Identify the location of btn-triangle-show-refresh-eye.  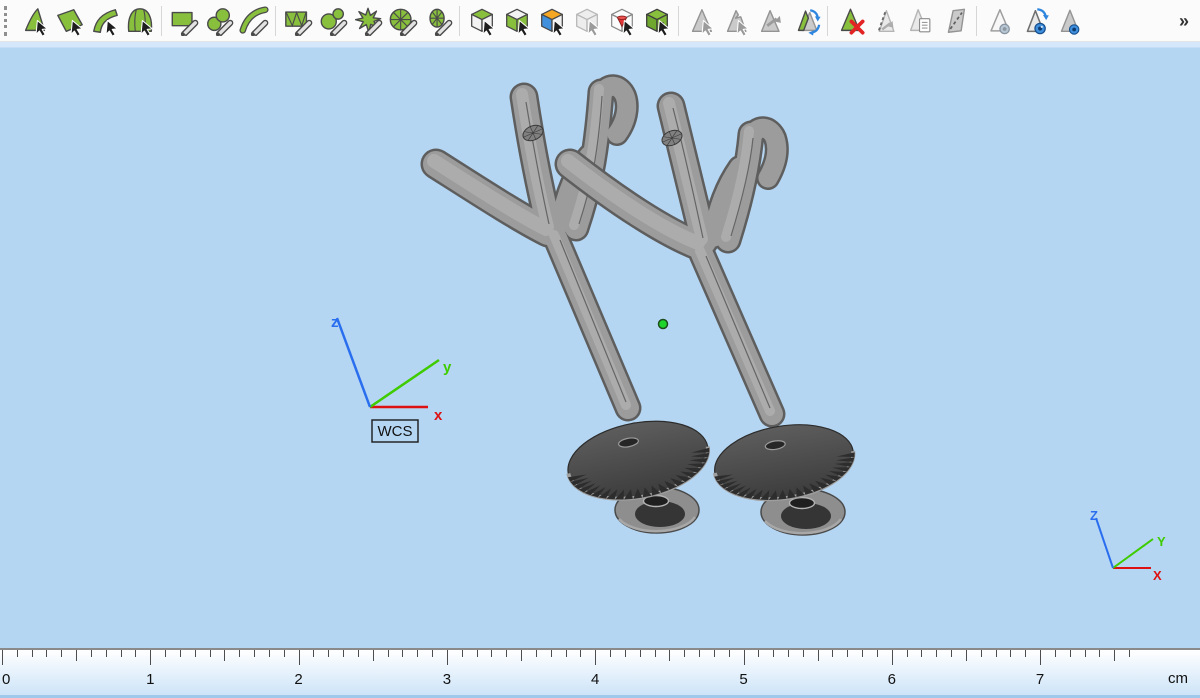
(1033, 21).